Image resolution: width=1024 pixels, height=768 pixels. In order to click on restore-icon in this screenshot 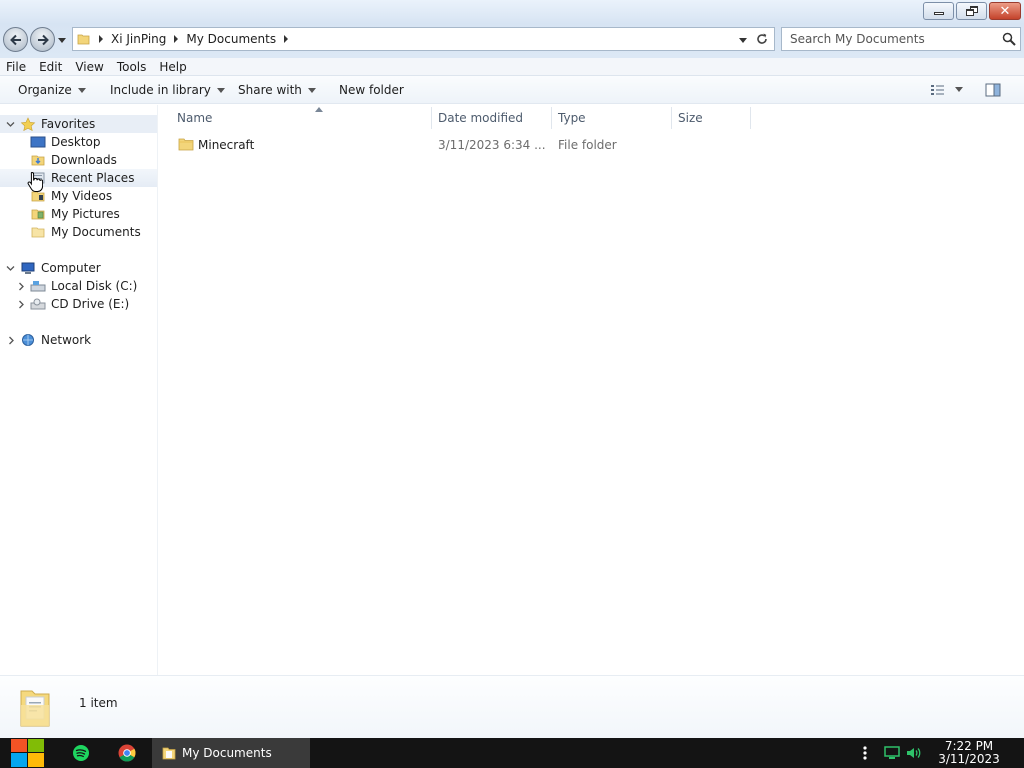, I will do `click(971, 11)`.